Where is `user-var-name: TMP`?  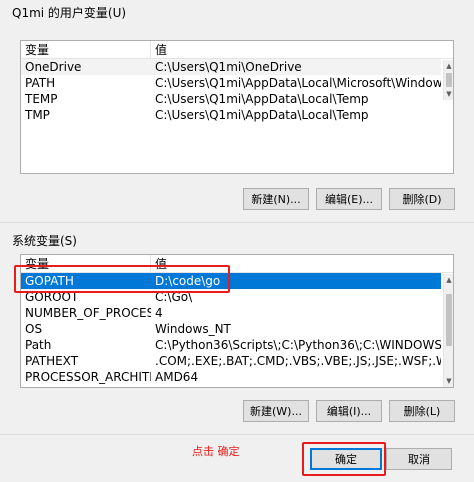 user-var-name: TMP is located at coordinates (37, 115).